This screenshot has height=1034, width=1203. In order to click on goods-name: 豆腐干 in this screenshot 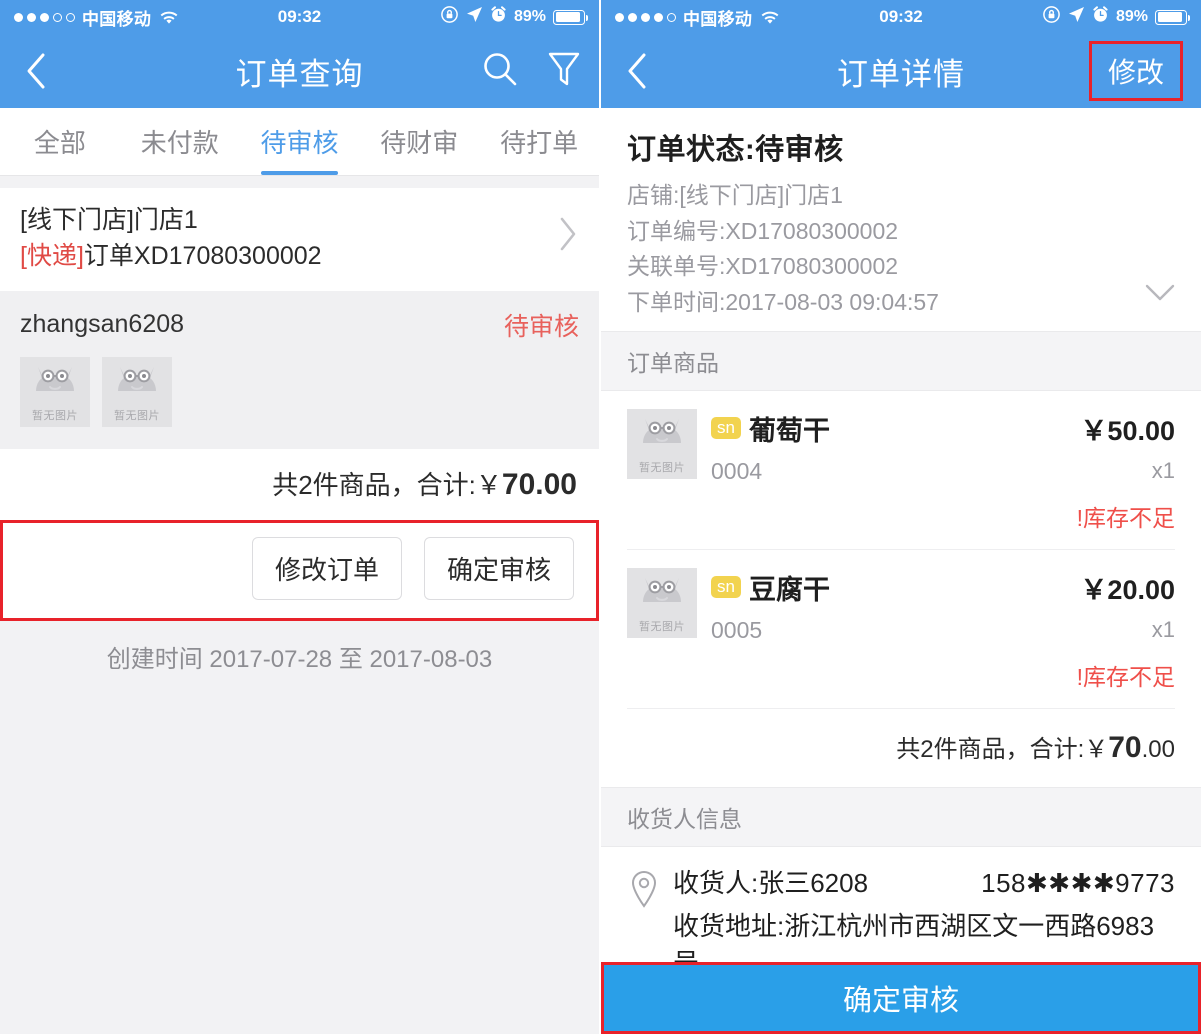, I will do `click(789, 589)`.